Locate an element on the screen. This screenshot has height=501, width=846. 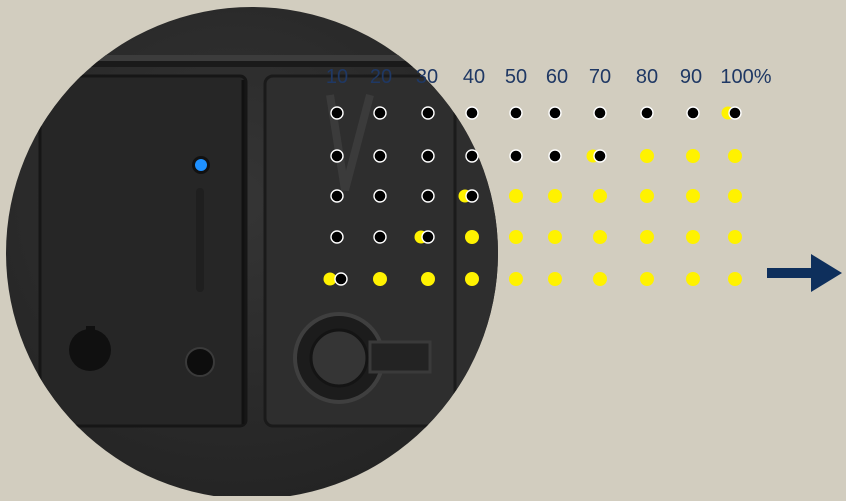
headphone-jack is located at coordinates (200, 362).